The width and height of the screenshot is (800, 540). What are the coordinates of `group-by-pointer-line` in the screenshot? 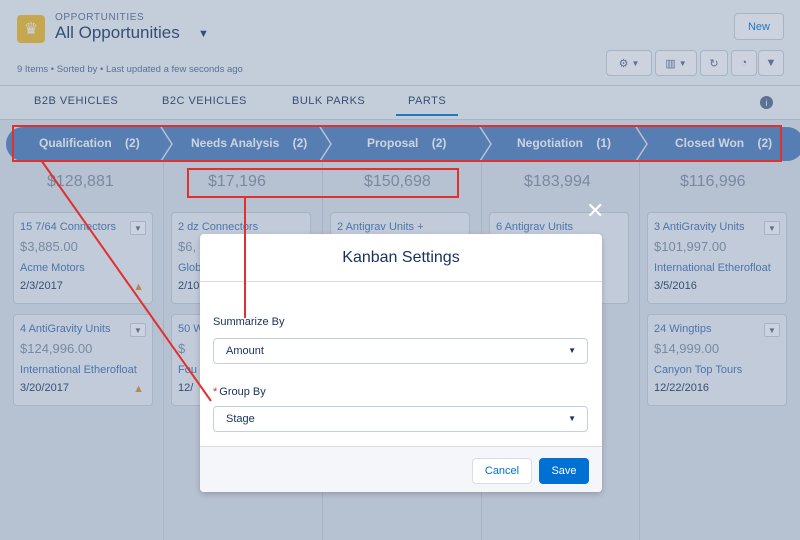 It's located at (126, 280).